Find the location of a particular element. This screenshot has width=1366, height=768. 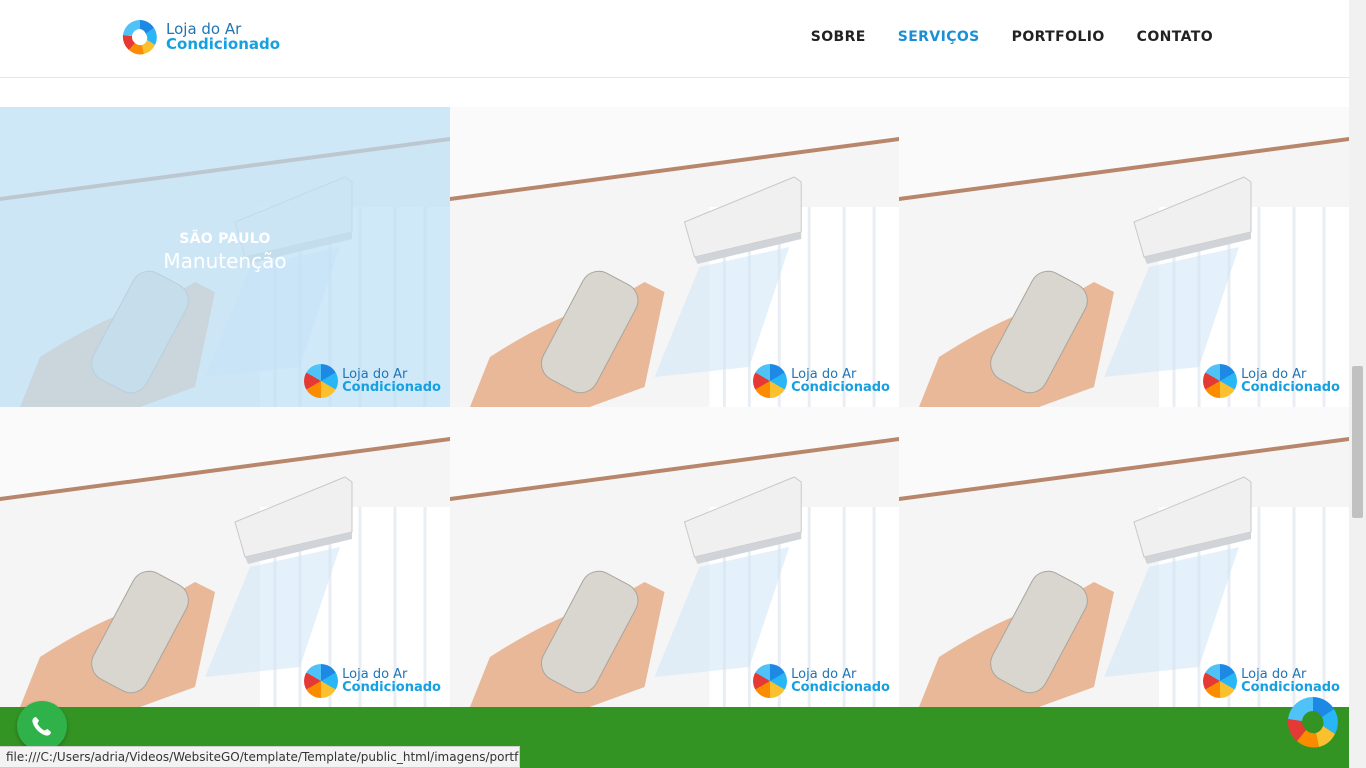

portfolio-item-2: Loja do Ar Condicionado is located at coordinates (674, 257).